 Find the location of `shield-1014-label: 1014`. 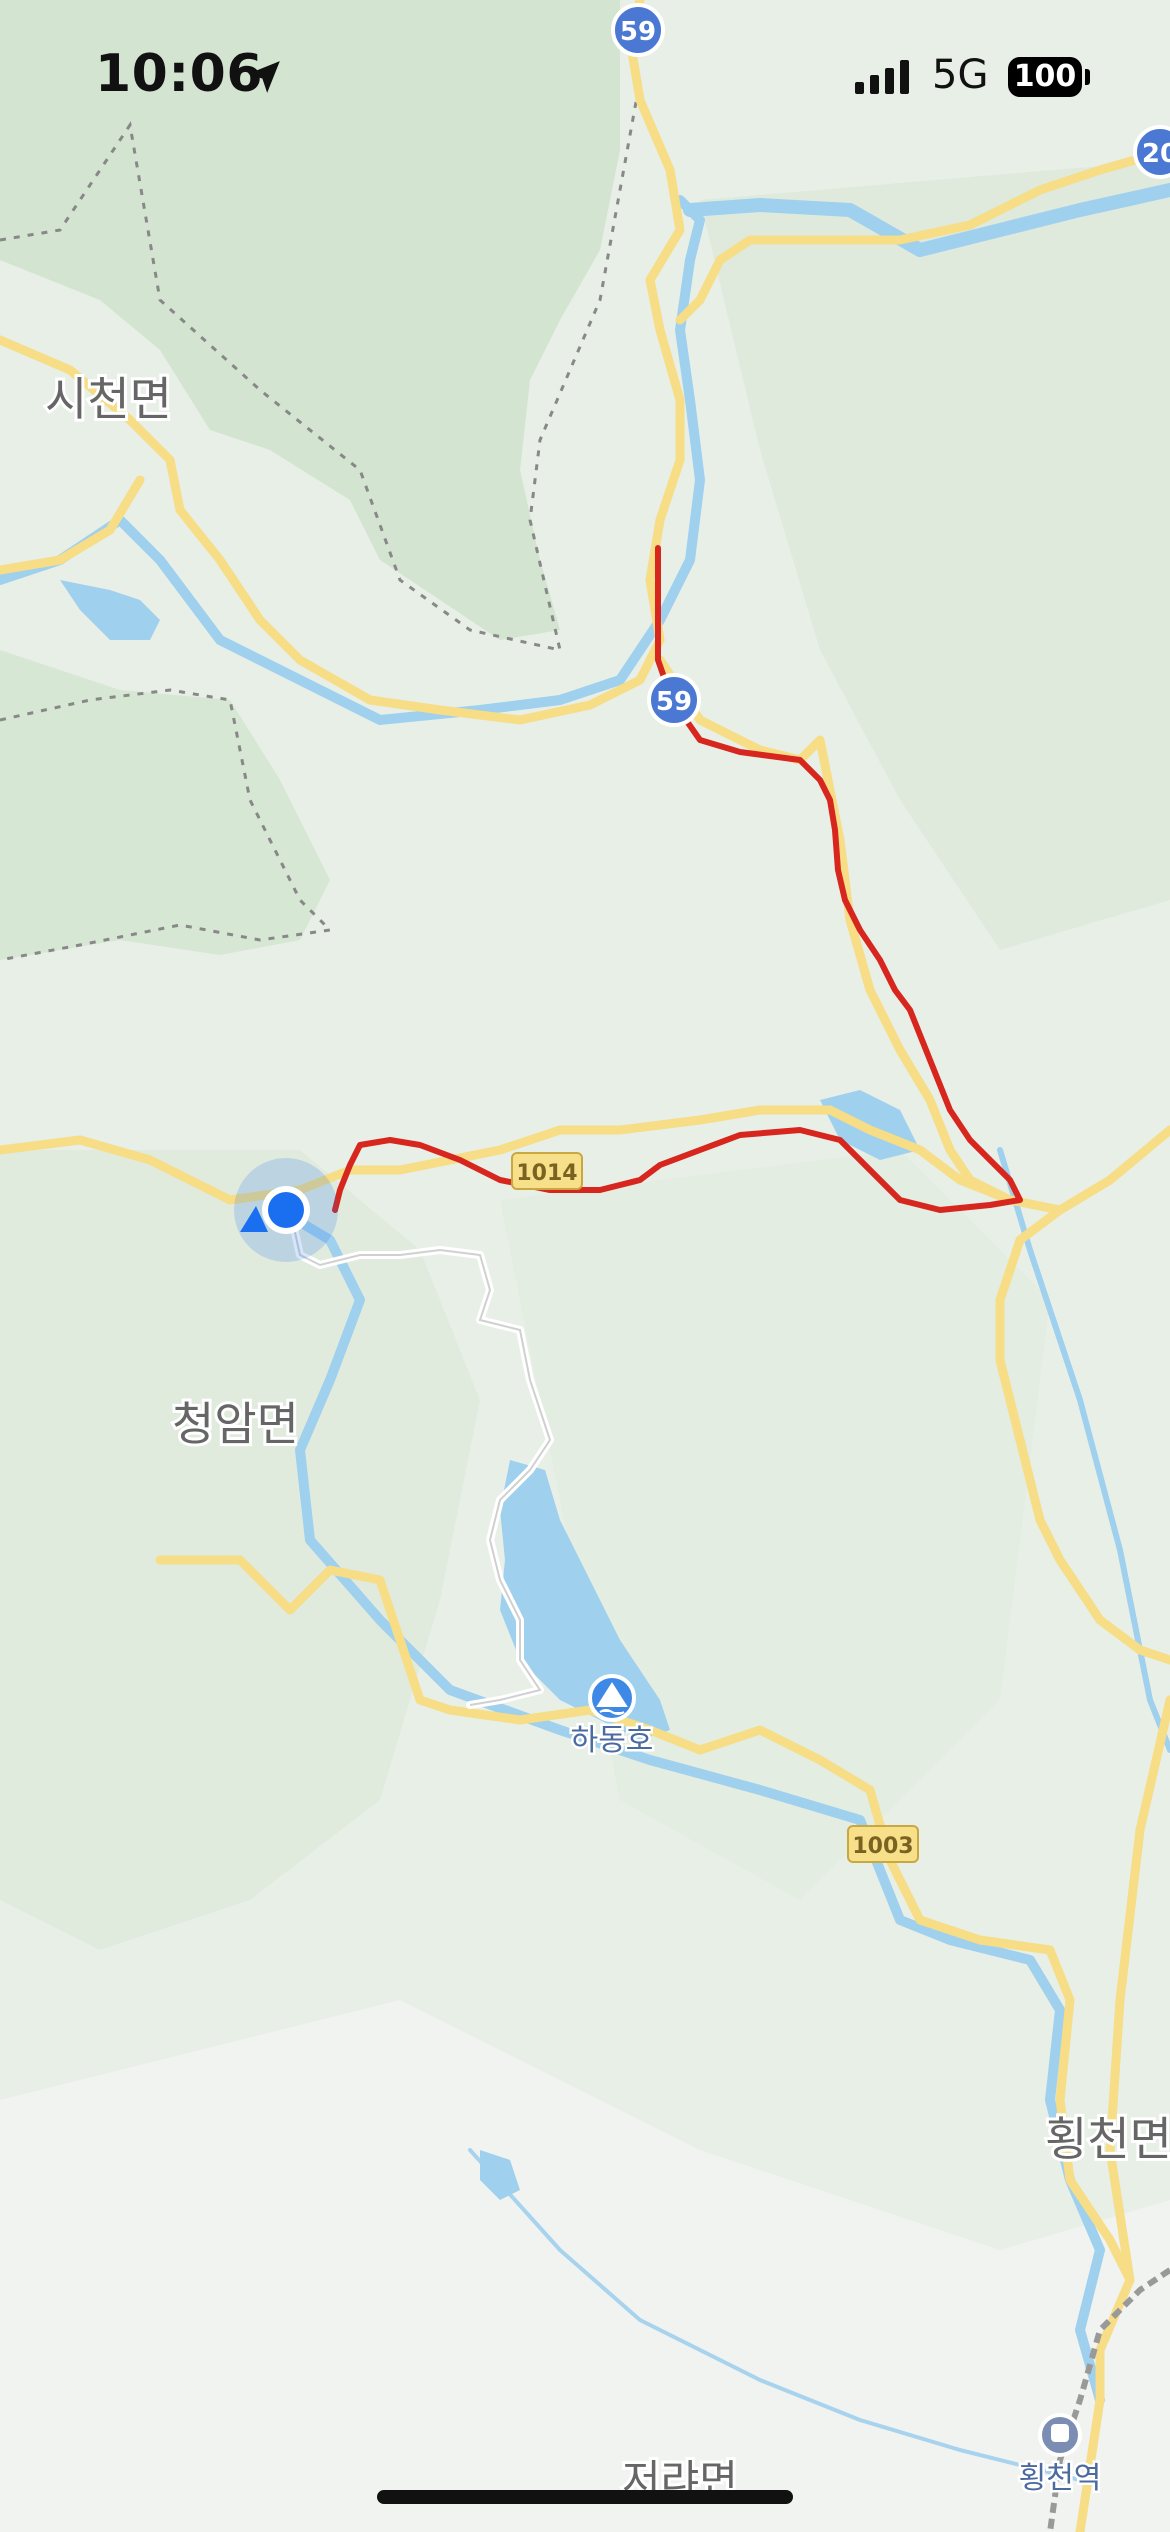

shield-1014-label: 1014 is located at coordinates (546, 1173).